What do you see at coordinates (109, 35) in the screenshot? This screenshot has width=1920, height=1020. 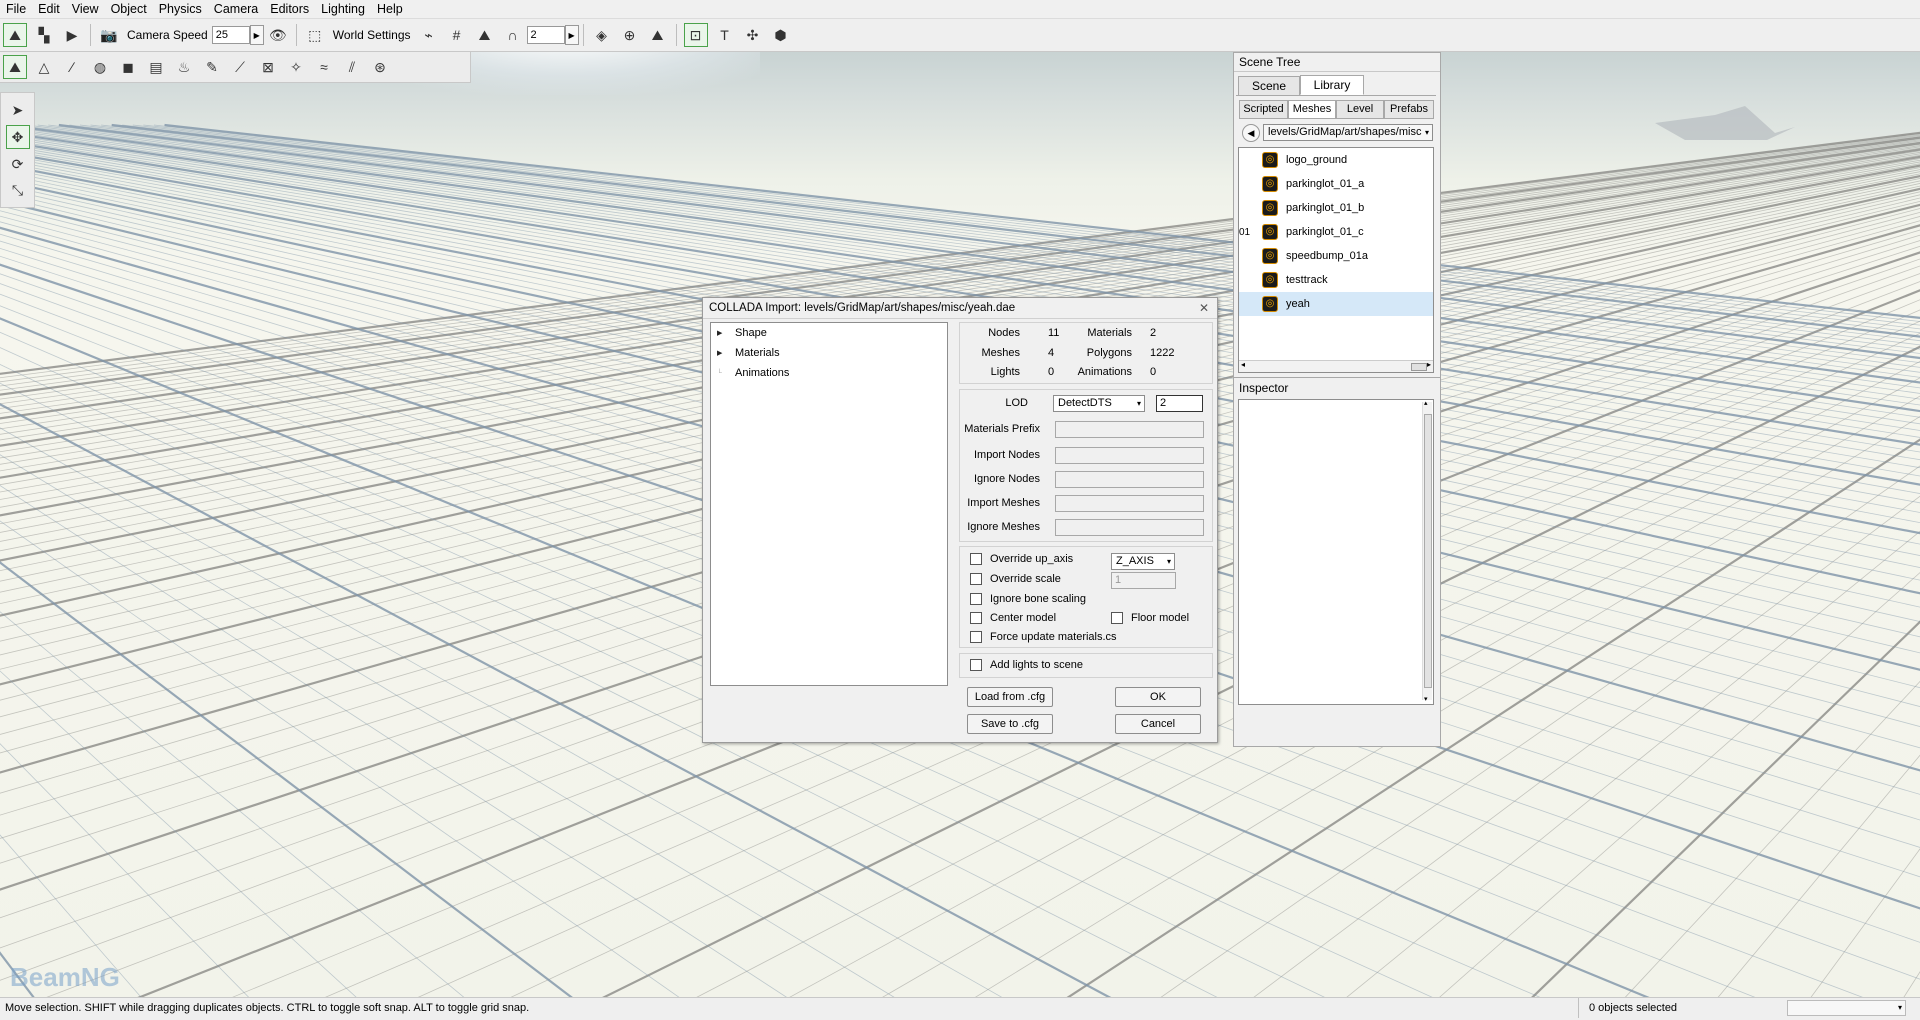 I see `camera-icon: 📷` at bounding box center [109, 35].